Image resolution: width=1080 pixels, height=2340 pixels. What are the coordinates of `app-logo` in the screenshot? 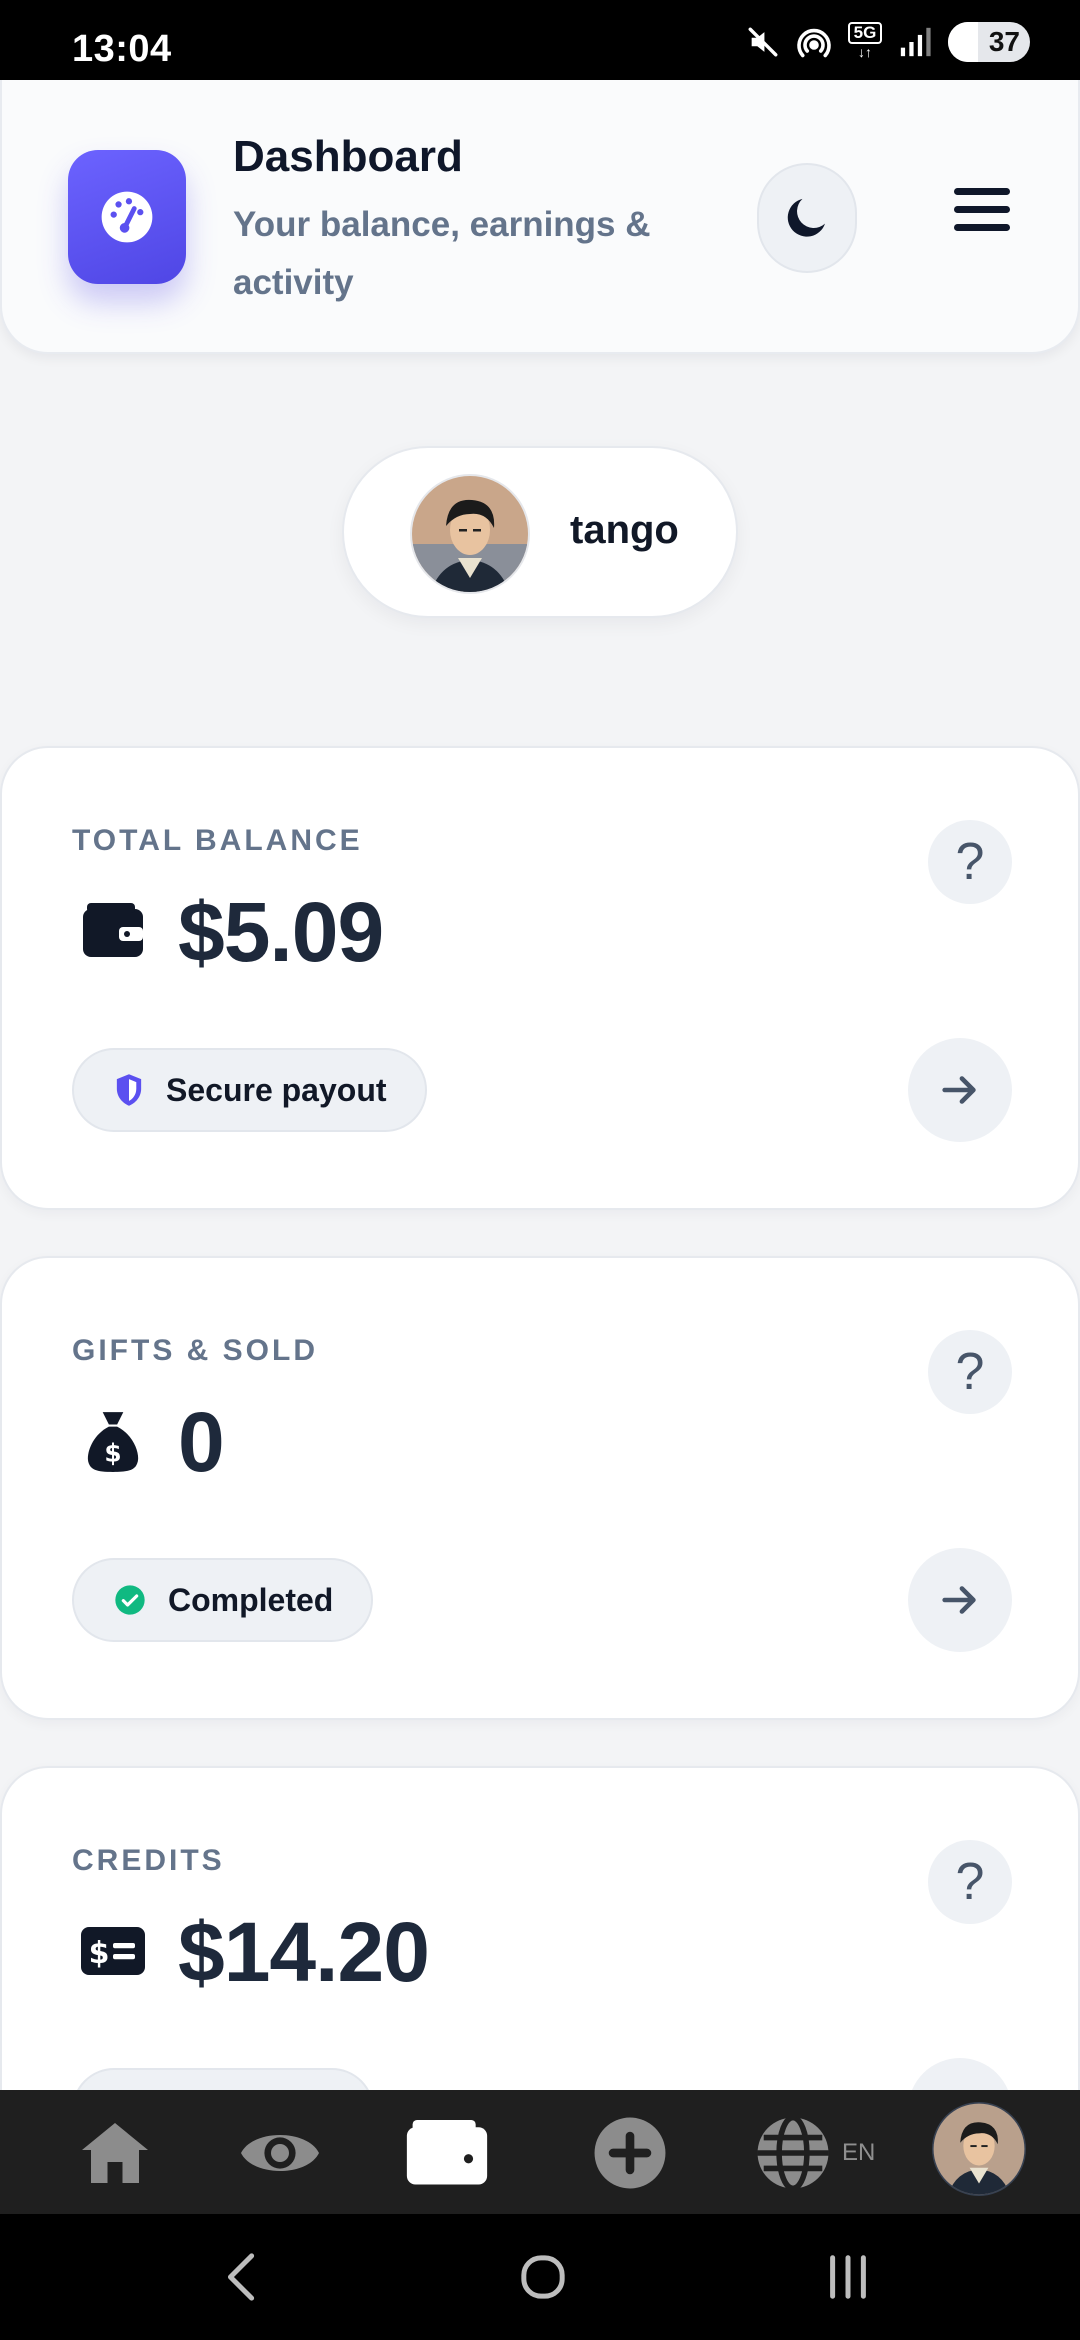 It's located at (127, 217).